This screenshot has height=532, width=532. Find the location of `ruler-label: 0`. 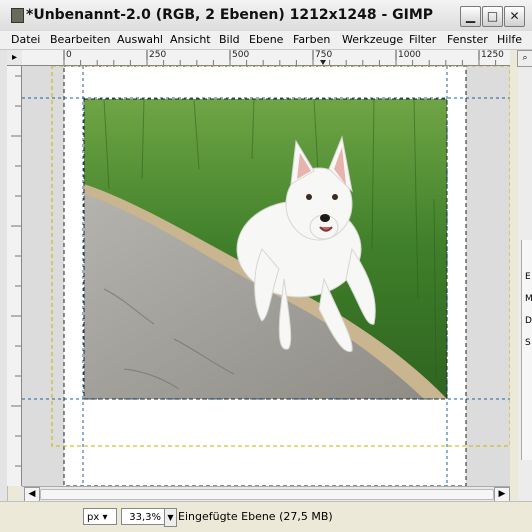

ruler-label: 0 is located at coordinates (69, 55).